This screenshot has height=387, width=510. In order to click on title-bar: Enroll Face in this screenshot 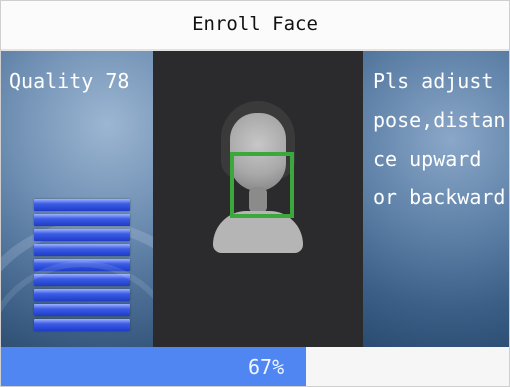, I will do `click(255, 26)`.